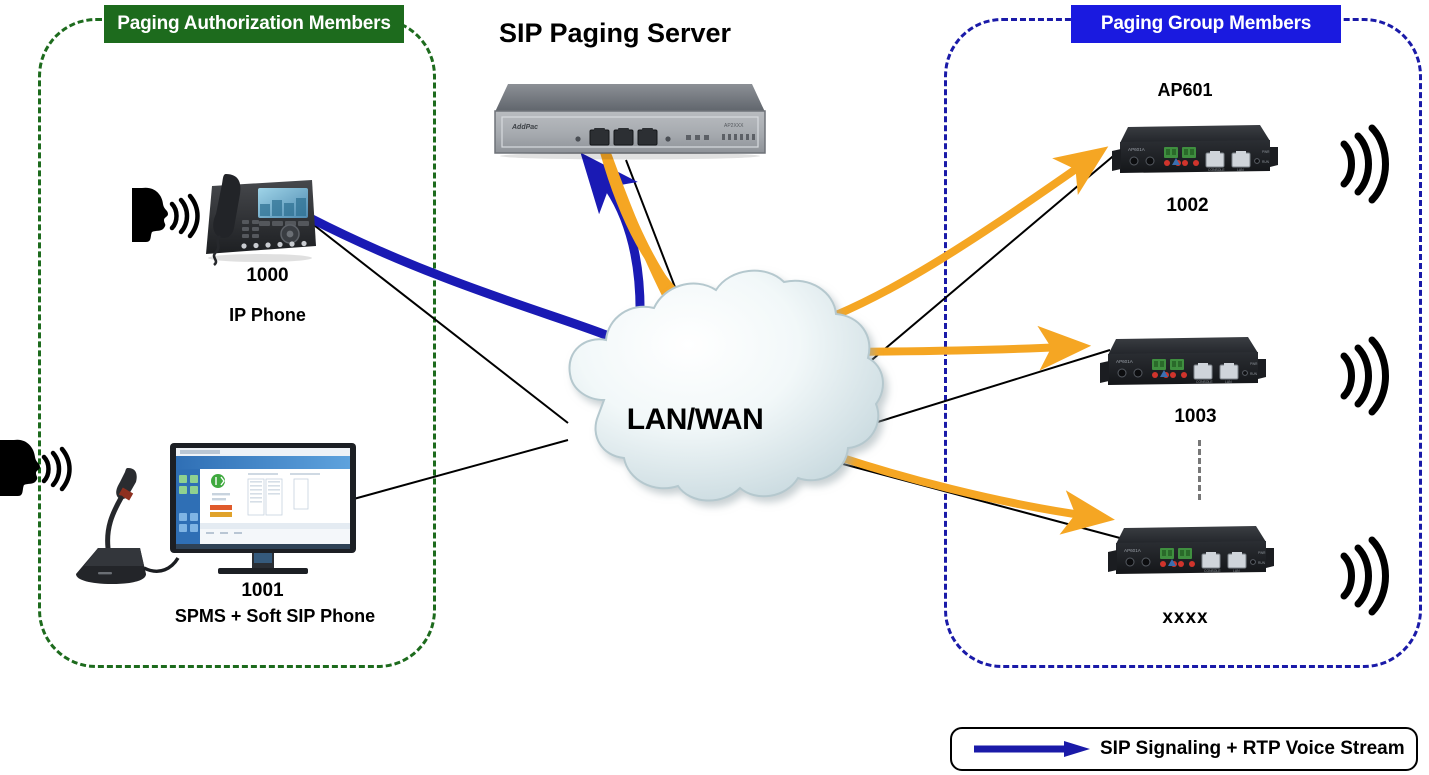 The image size is (1429, 775). I want to click on endpoint-mid-extension: 1003, so click(1195, 416).